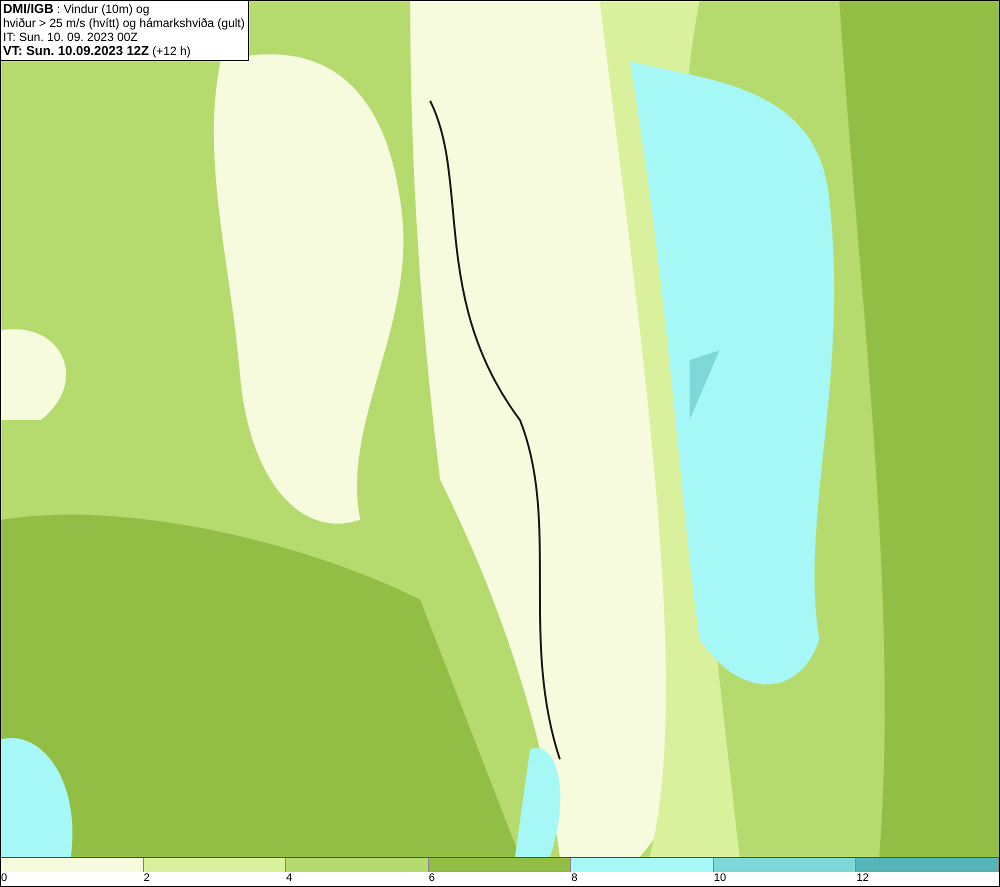  Describe the element at coordinates (720, 879) in the screenshot. I see `legend-label: 10` at that location.